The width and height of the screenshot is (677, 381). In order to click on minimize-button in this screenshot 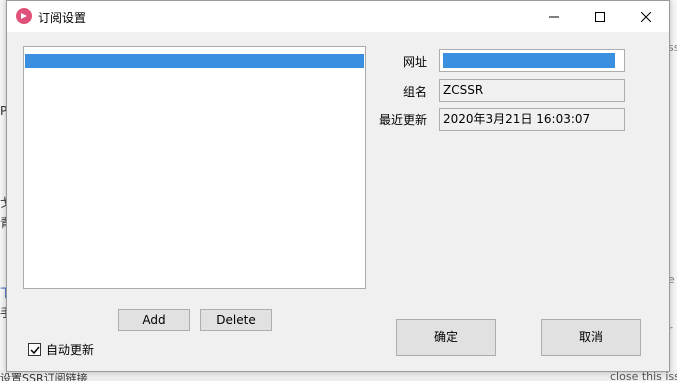, I will do `click(554, 16)`.